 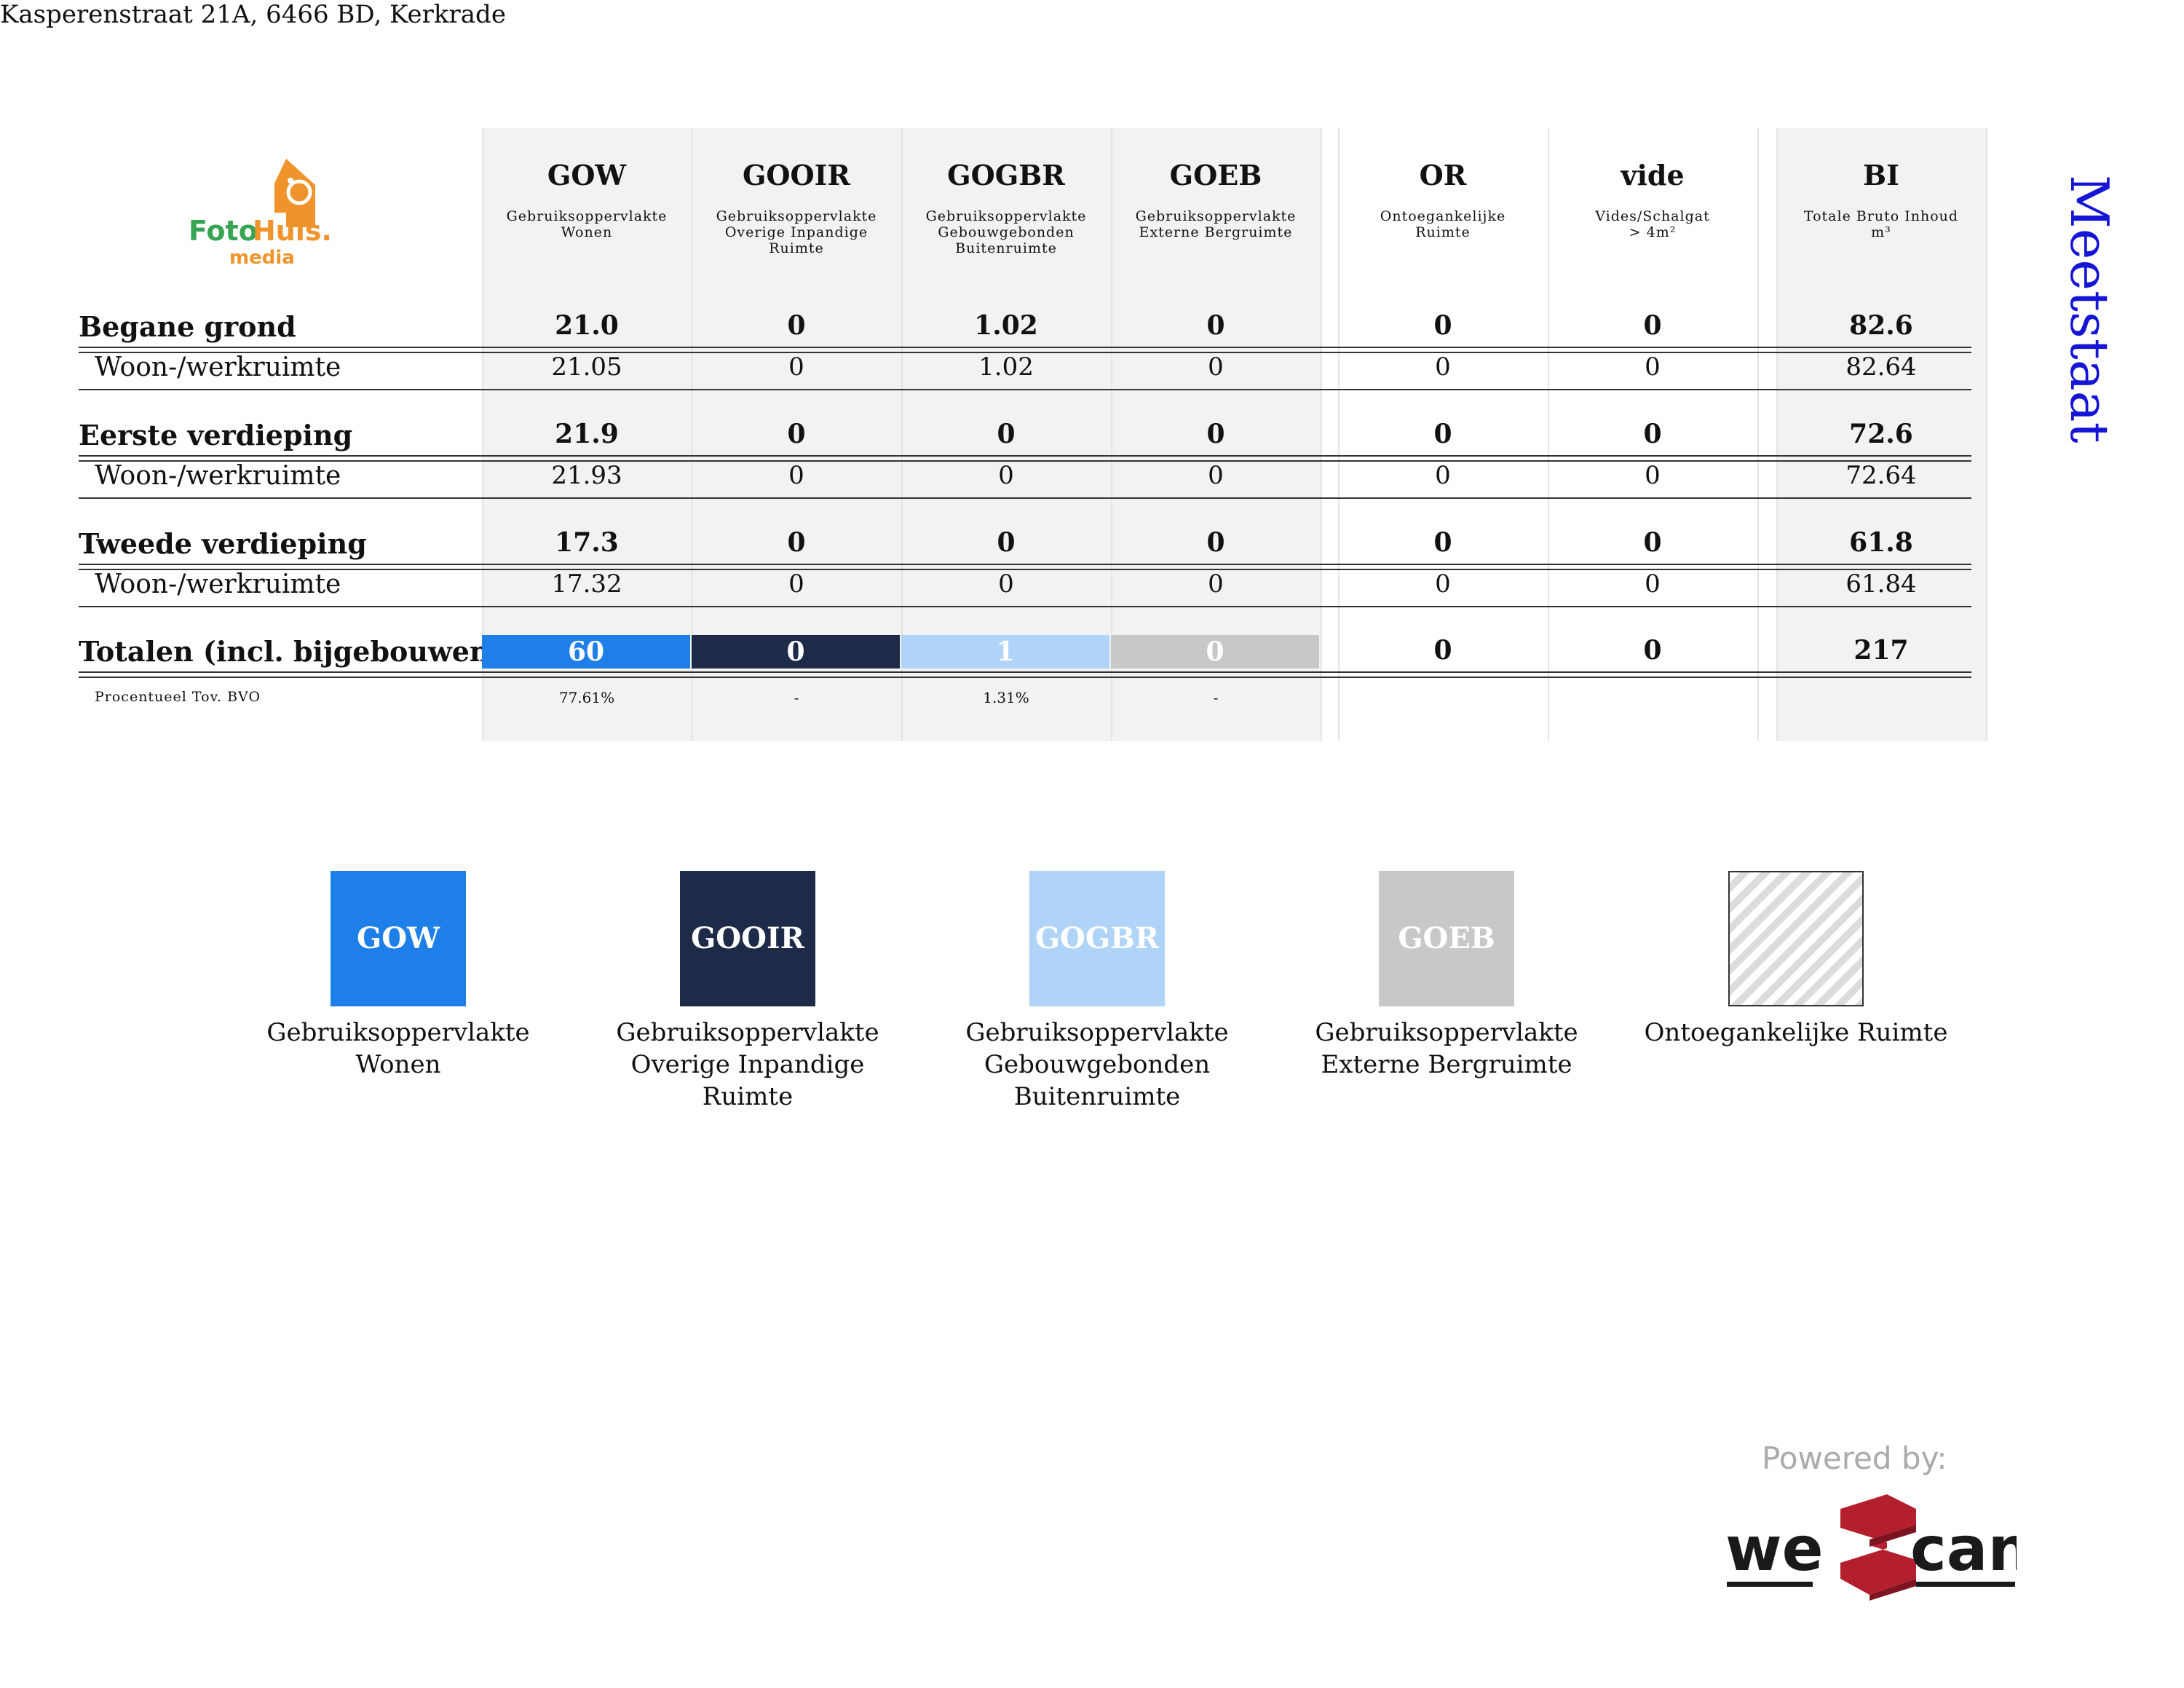 I want to click on room-value-gow: 21.93, so click(x=586, y=476).